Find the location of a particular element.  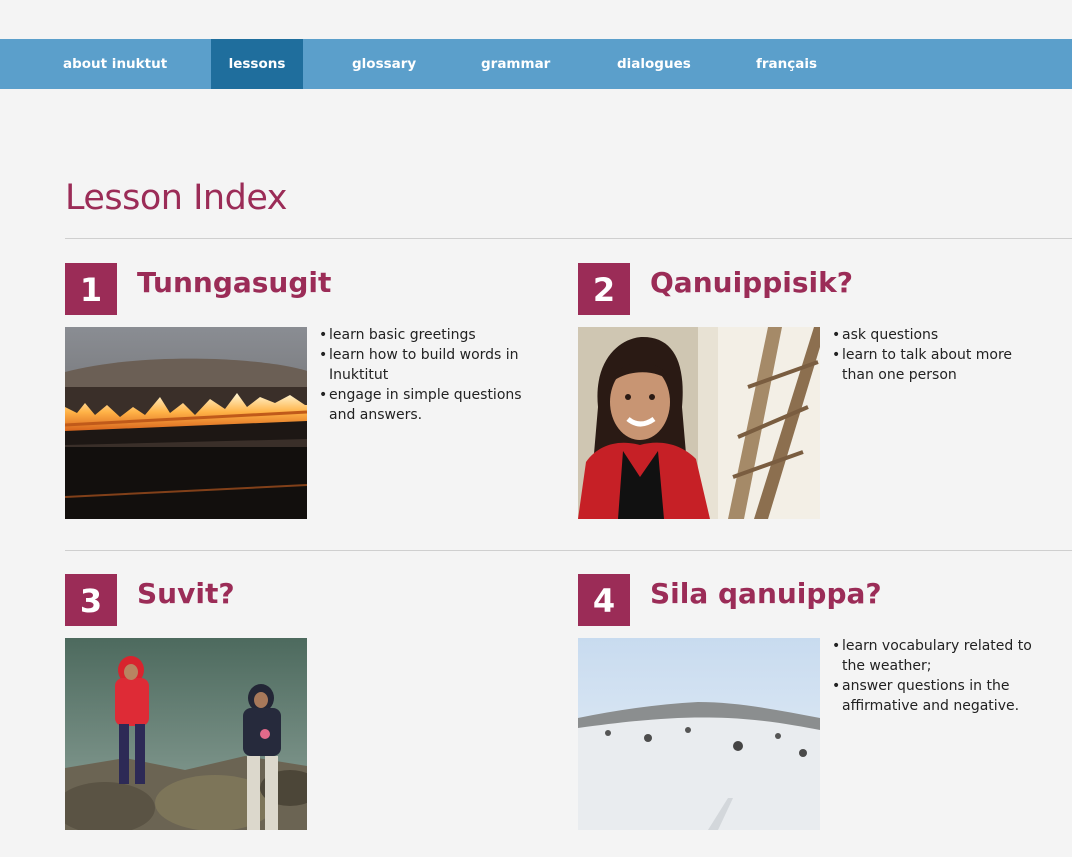

nav-item-lessons: lessons is located at coordinates (257, 64).